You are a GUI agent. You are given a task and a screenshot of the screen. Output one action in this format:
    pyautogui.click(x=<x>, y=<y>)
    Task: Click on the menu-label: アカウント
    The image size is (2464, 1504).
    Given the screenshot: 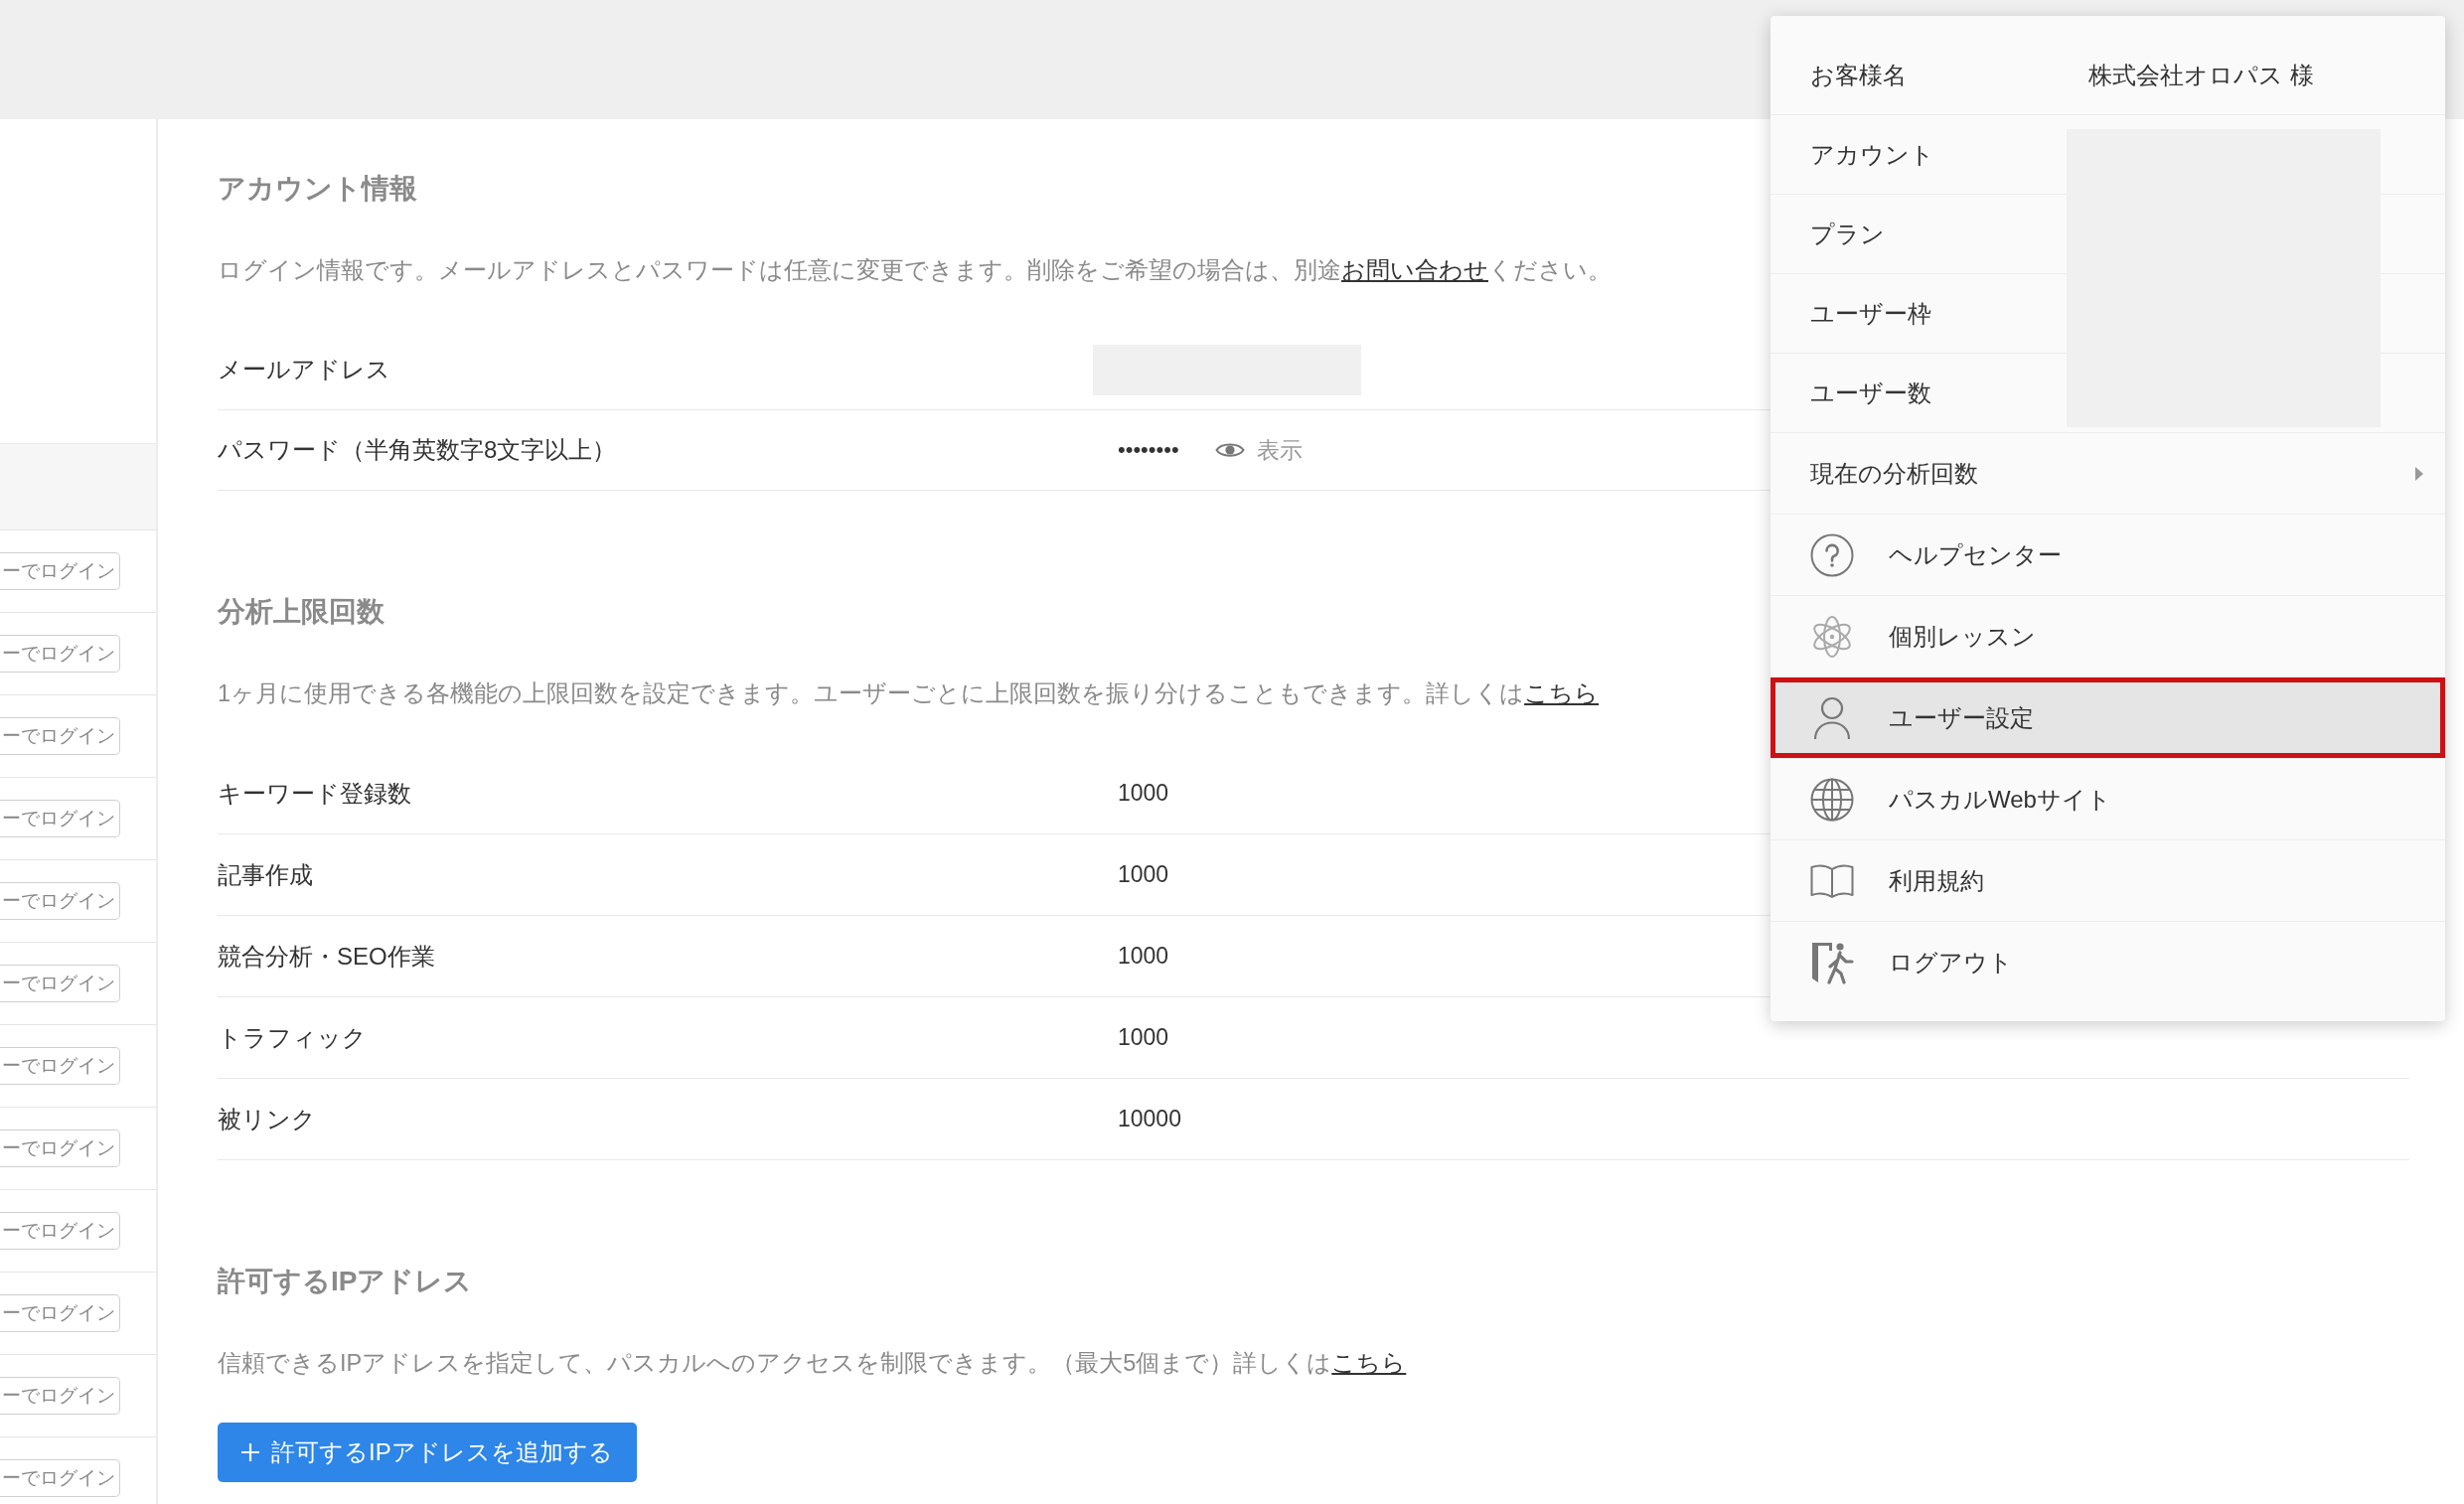 What is the action you would take?
    pyautogui.click(x=1872, y=154)
    